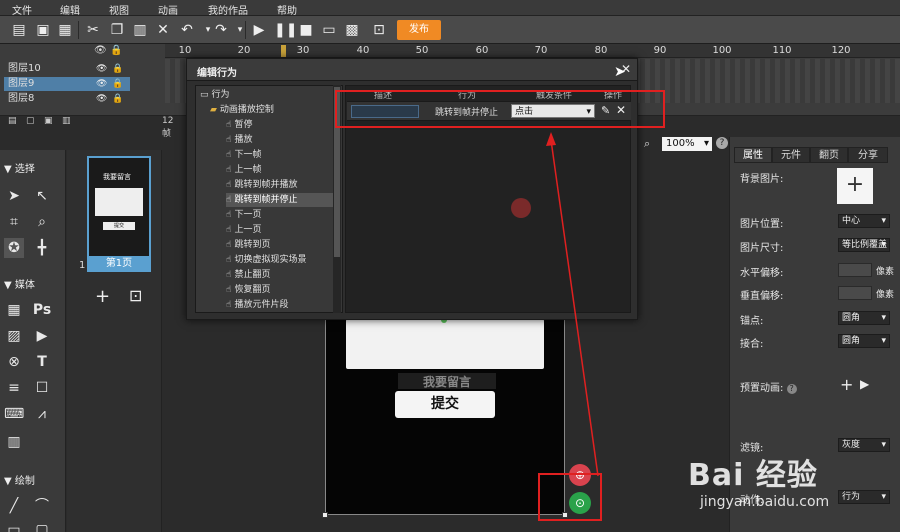 The image size is (900, 532). I want to click on pause-icon: ❚❚, so click(285, 30).